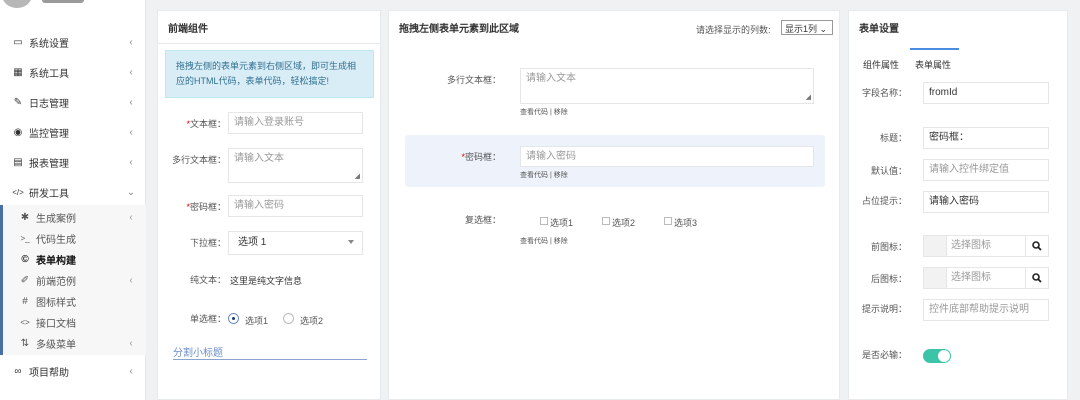 The image size is (1080, 400). What do you see at coordinates (884, 309) in the screenshot?
I see `help-text-label: 提示说明：` at bounding box center [884, 309].